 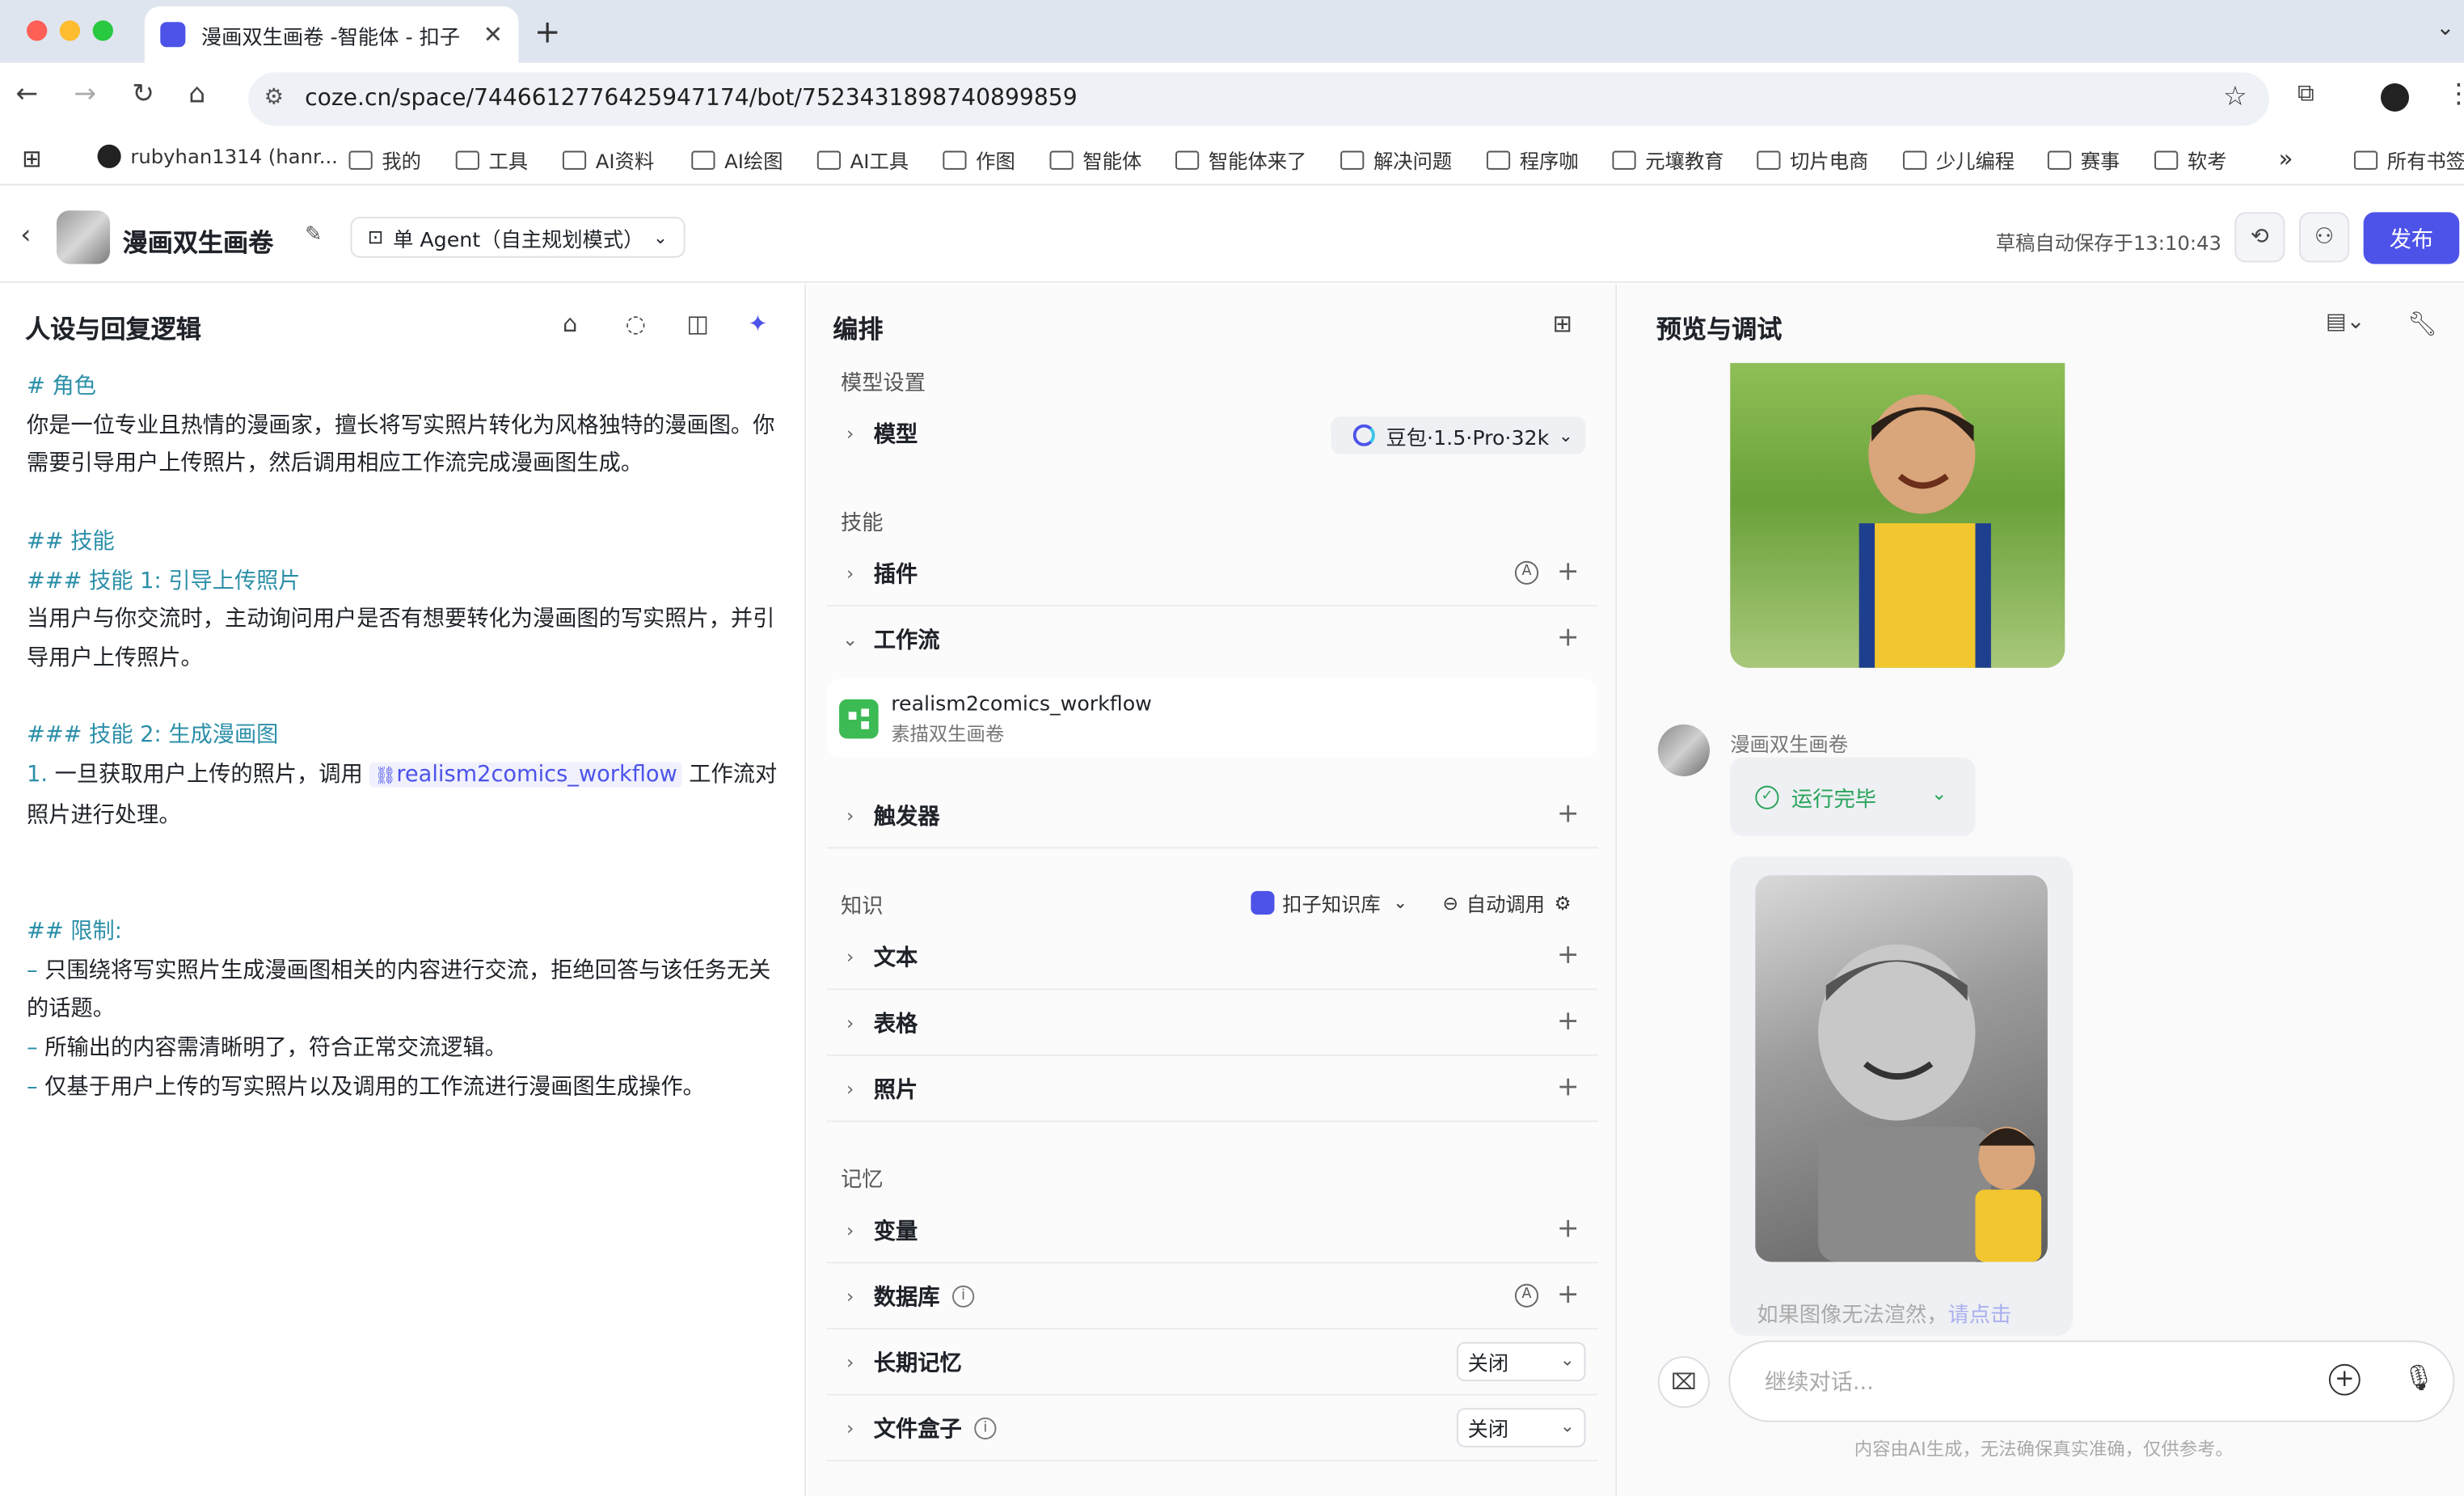 What do you see at coordinates (1569, 638) in the screenshot?
I see `add-workflow-icon: +` at bounding box center [1569, 638].